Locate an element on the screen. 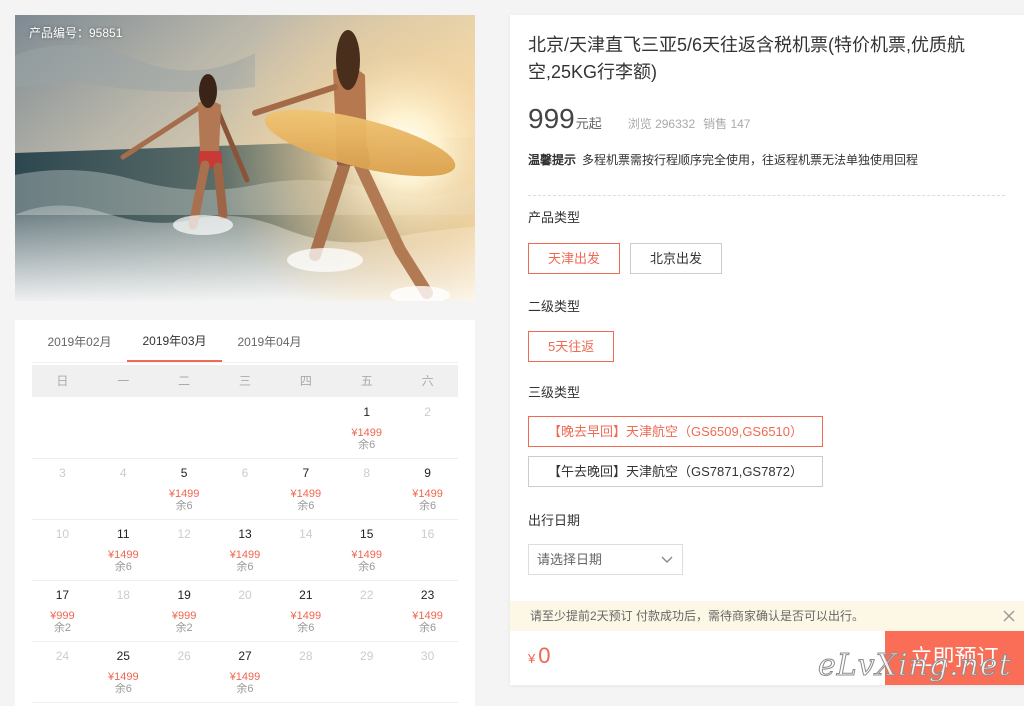 This screenshot has width=1024, height=706. month-tab: 2019年04月 is located at coordinates (269, 342).